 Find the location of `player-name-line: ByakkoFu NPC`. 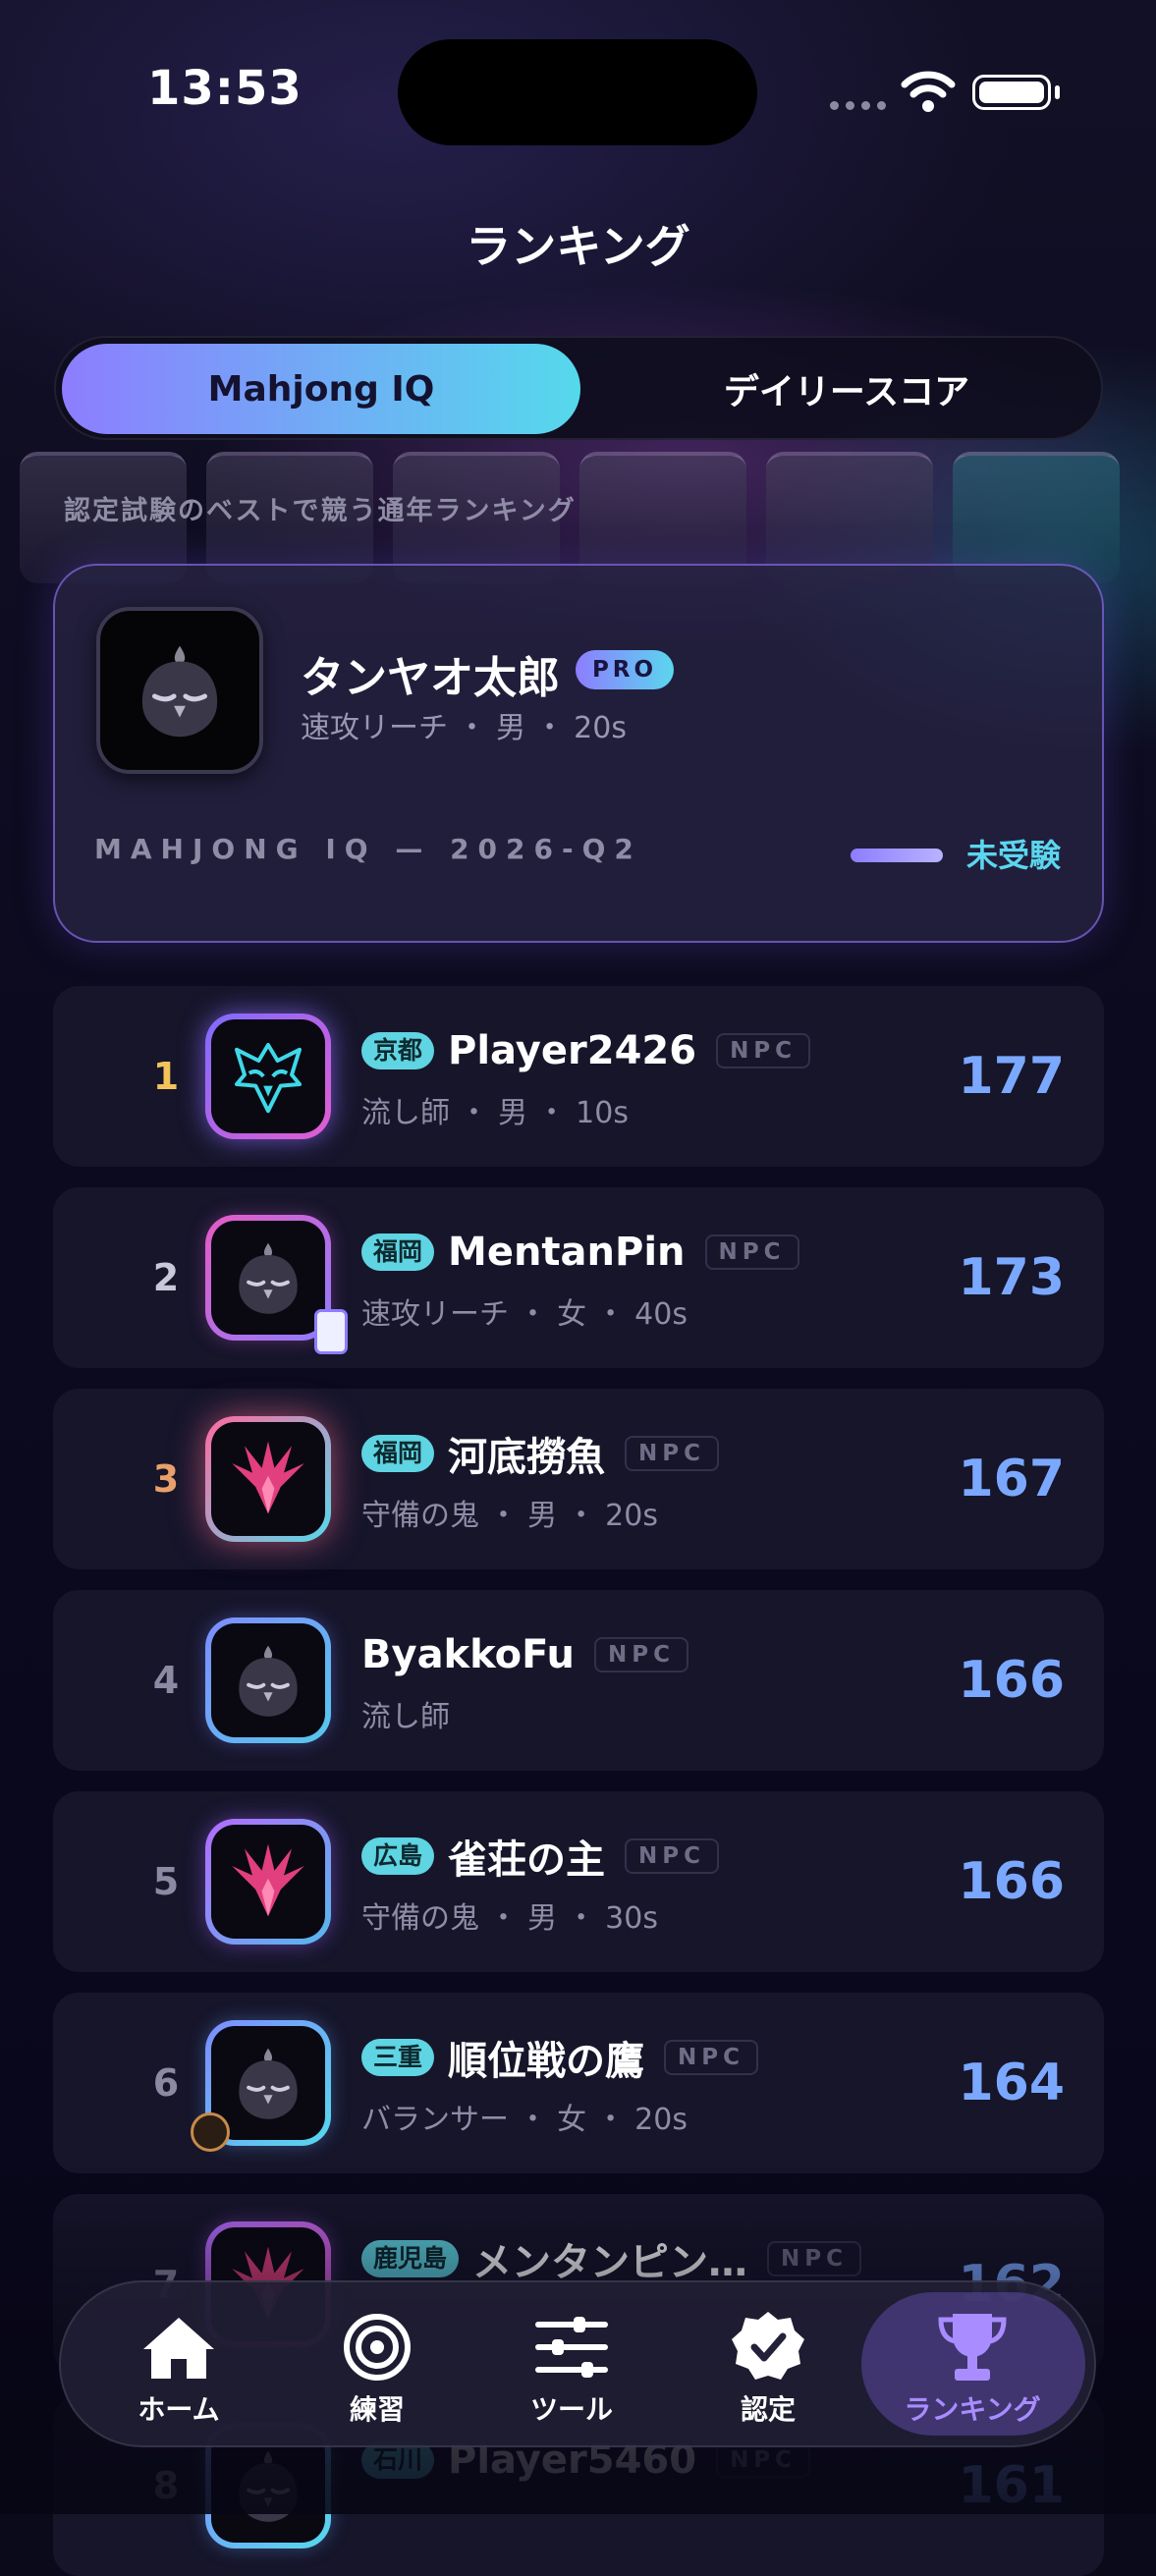

player-name-line: ByakkoFu NPC is located at coordinates (524, 1654).